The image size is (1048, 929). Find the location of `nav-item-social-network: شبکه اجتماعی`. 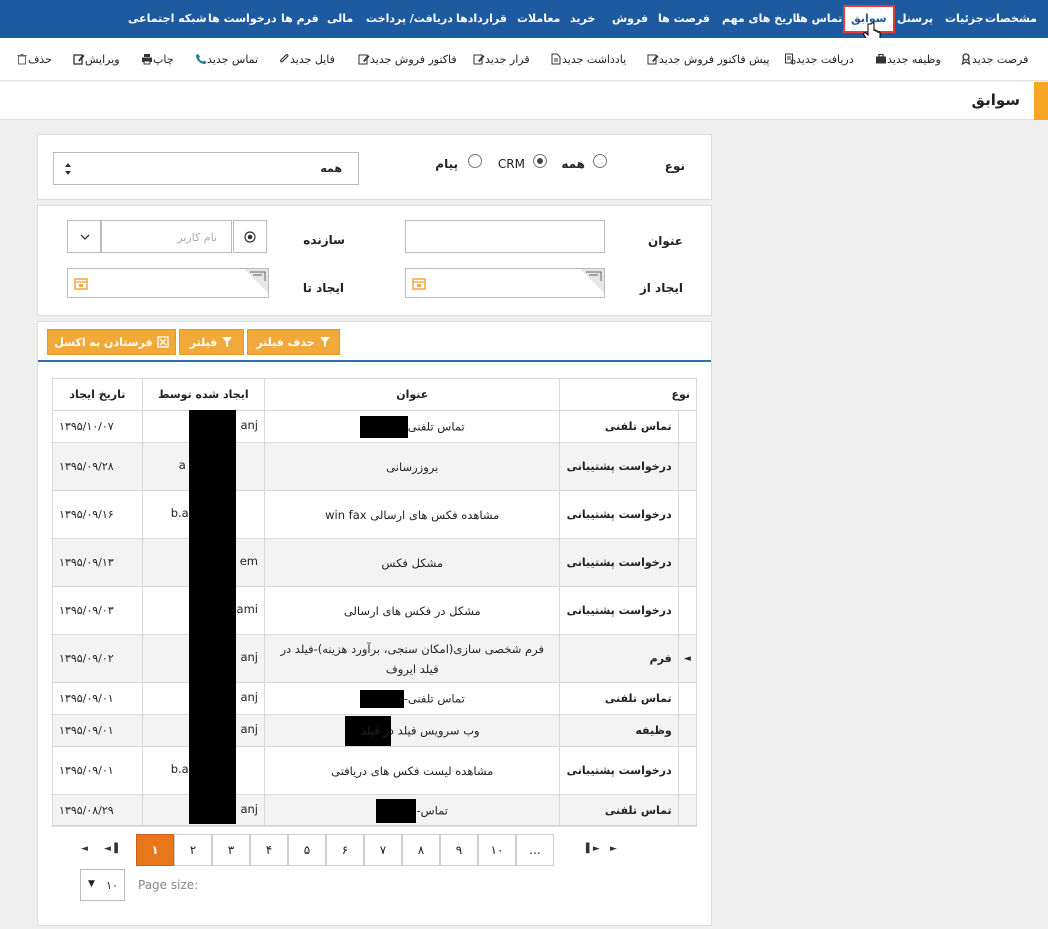

nav-item-social-network: شبکه اجتماعی is located at coordinates (167, 19).